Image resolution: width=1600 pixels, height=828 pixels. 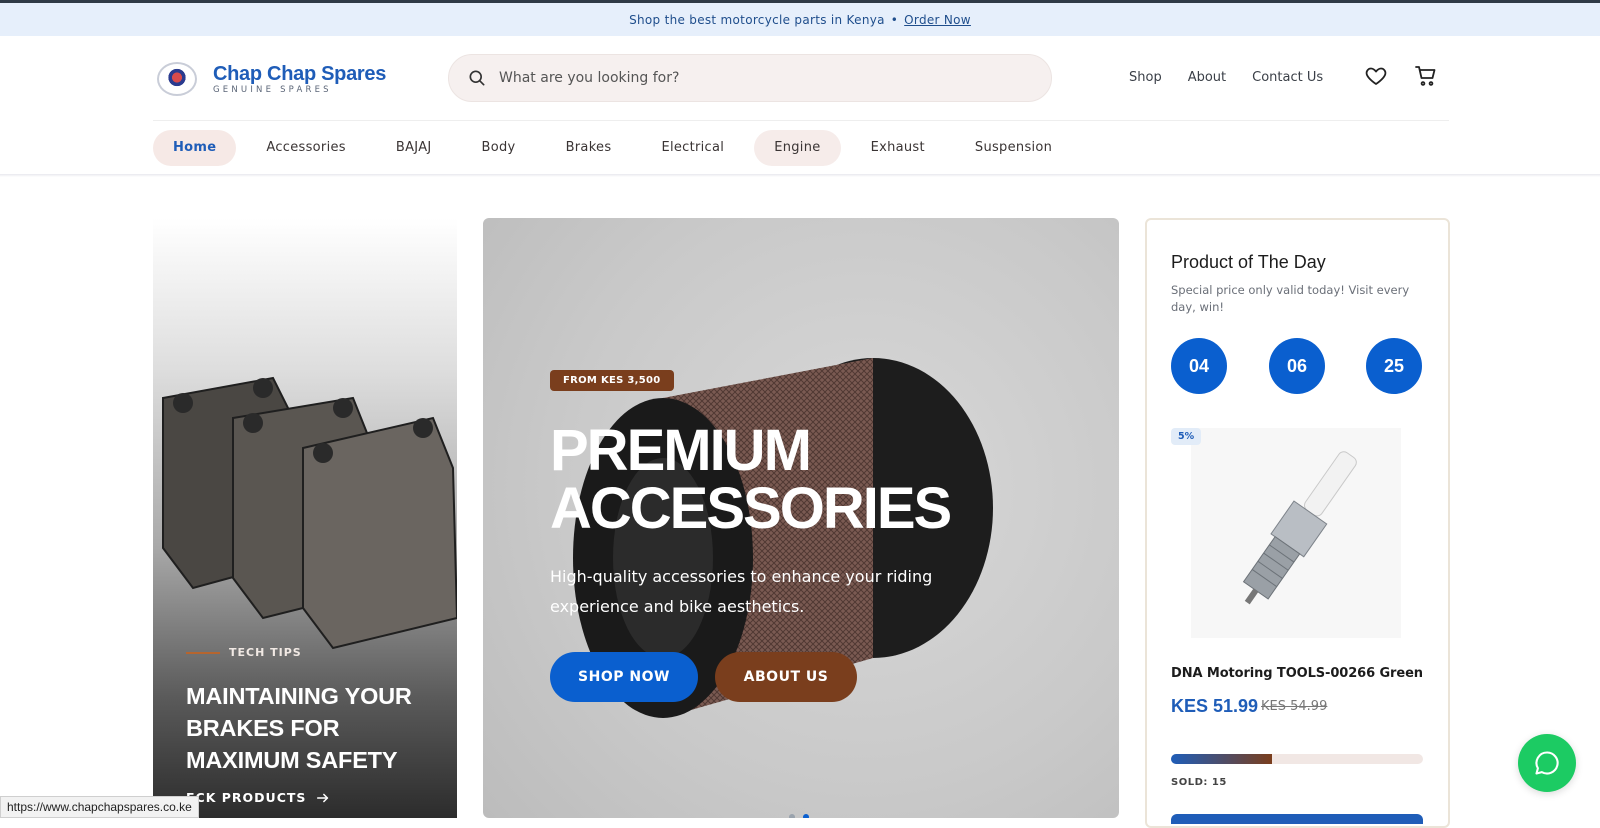 What do you see at coordinates (1394, 366) in the screenshot?
I see `countdown-seconds: 25` at bounding box center [1394, 366].